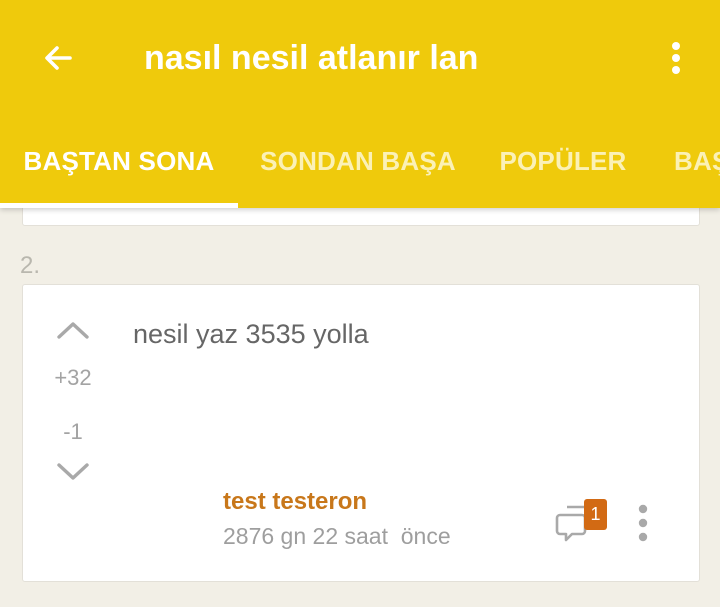  I want to click on chevron-up-icon, so click(73, 330).